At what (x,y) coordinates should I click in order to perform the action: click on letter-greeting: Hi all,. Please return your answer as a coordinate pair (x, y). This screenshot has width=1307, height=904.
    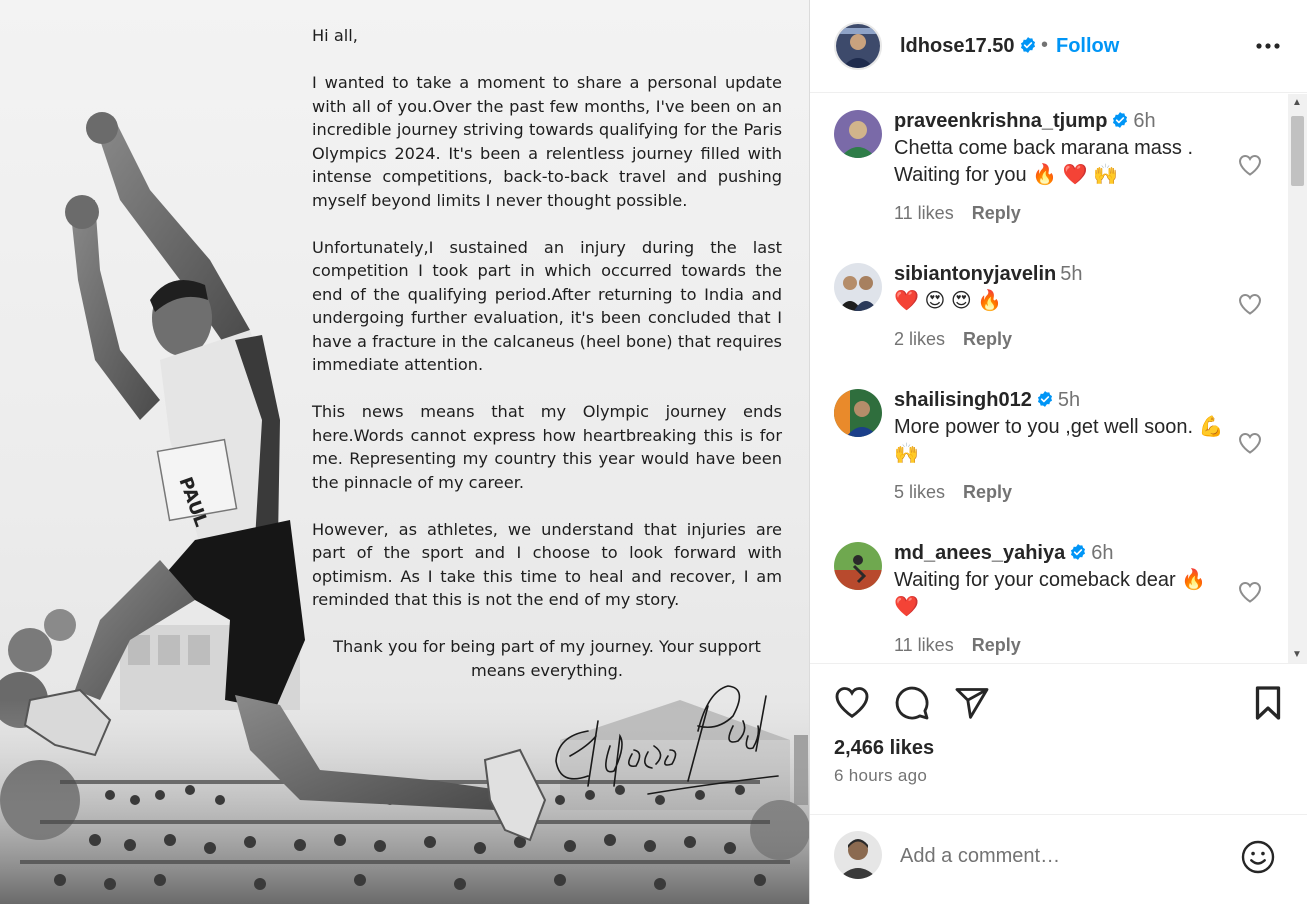
    Looking at the image, I should click on (335, 35).